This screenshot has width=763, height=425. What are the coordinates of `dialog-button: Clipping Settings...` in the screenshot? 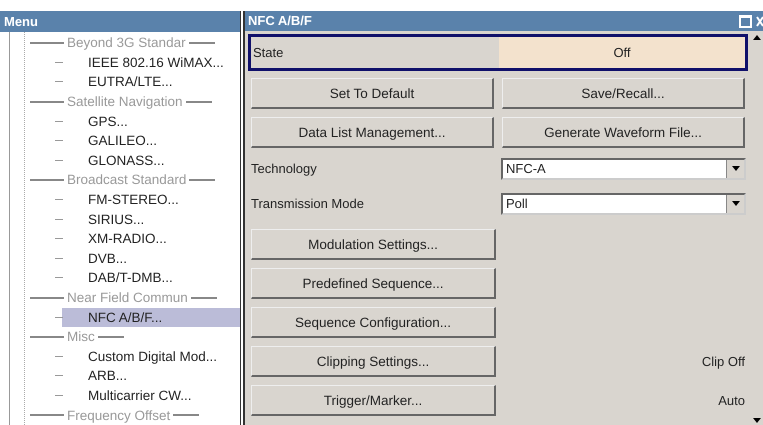 It's located at (373, 361).